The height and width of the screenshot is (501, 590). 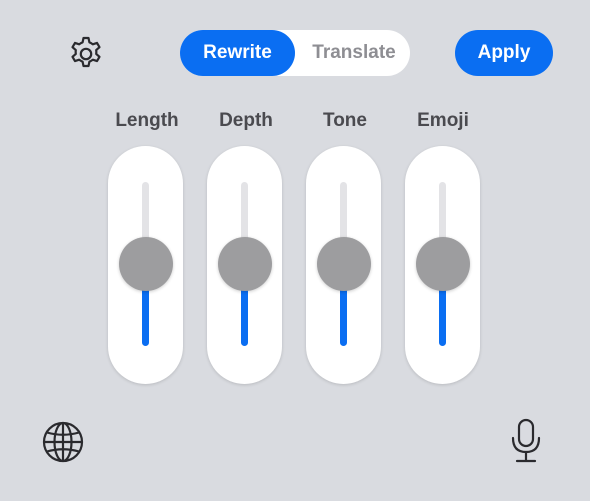 What do you see at coordinates (147, 120) in the screenshot?
I see `slider-label-length: Length` at bounding box center [147, 120].